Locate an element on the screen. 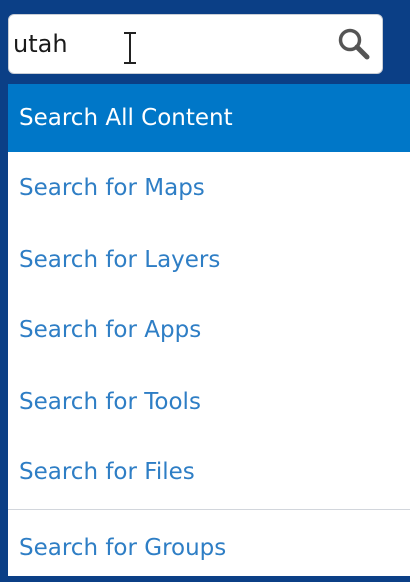 This screenshot has width=410, height=582. menu-item-search-tools: Search for Tools is located at coordinates (209, 402).